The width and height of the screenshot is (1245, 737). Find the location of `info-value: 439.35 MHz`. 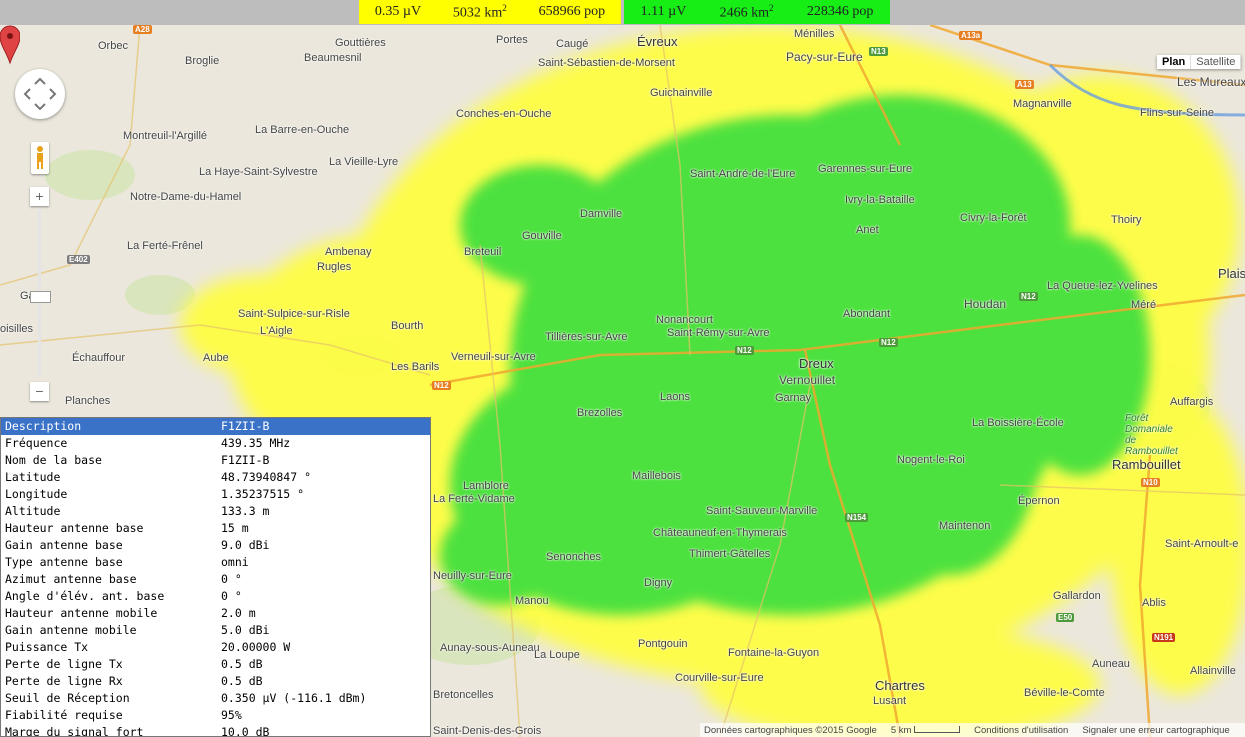

info-value: 439.35 MHz is located at coordinates (256, 443).